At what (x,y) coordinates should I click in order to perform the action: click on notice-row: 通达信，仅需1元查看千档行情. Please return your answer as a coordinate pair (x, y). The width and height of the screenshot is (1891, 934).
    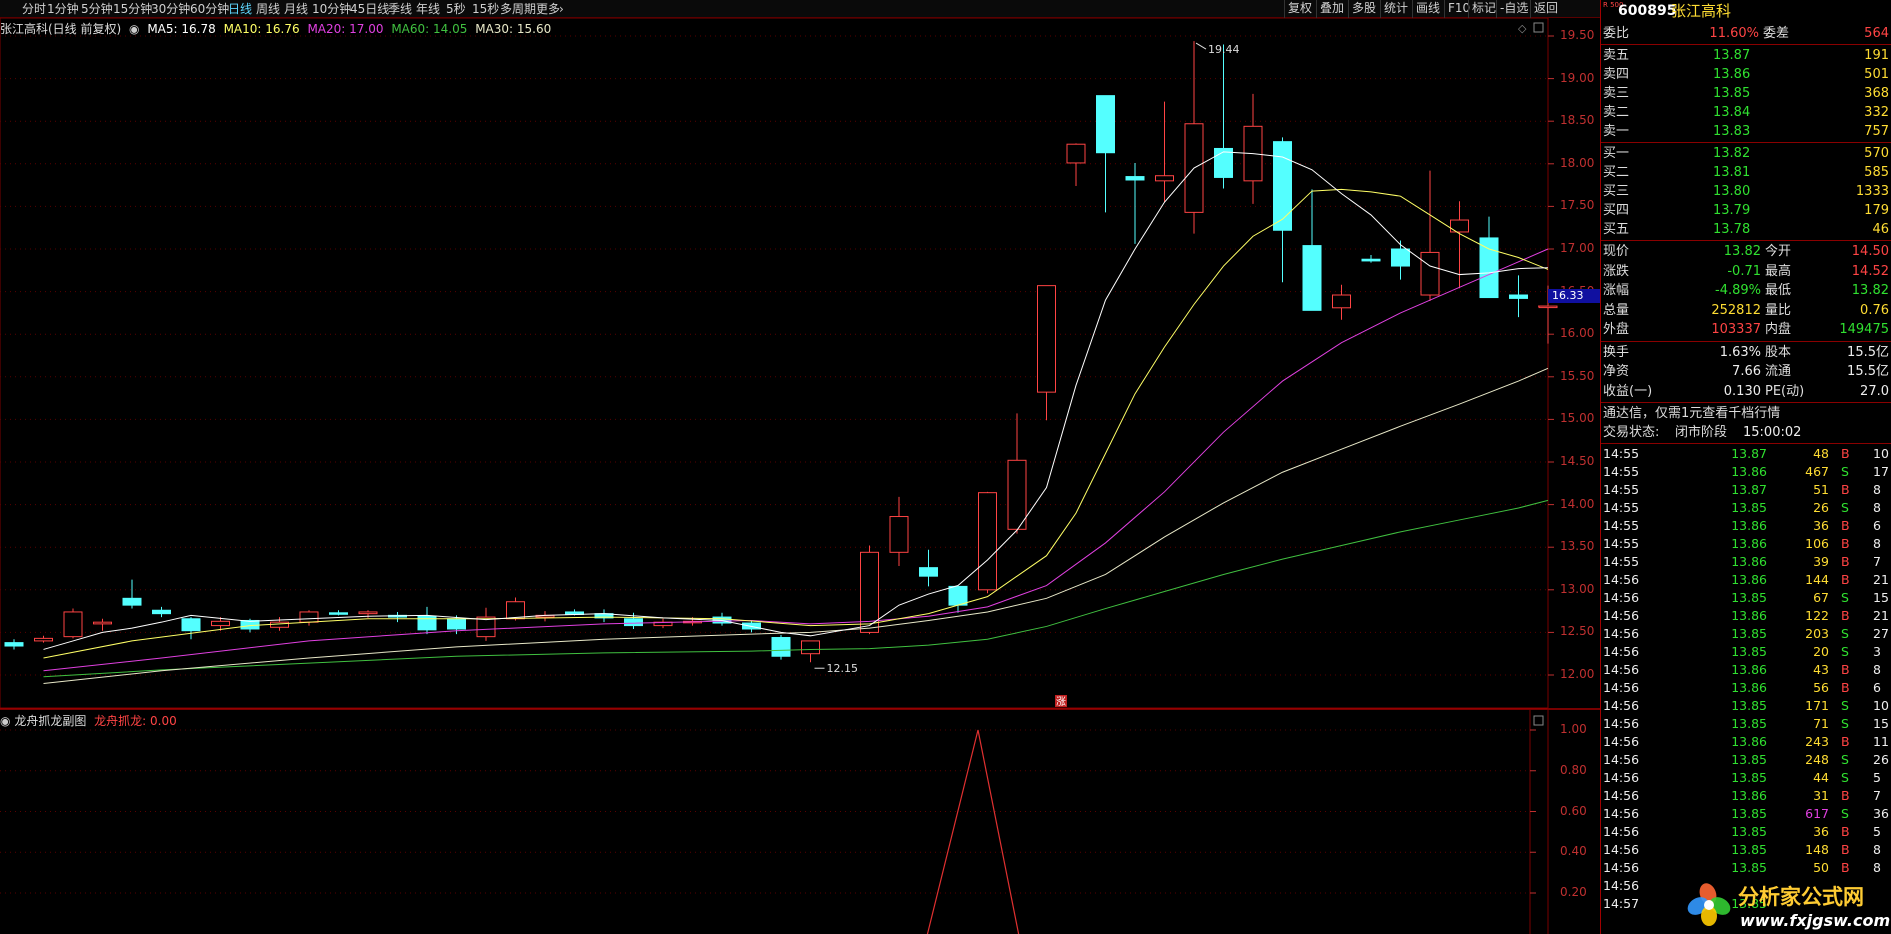
    Looking at the image, I should click on (1746, 413).